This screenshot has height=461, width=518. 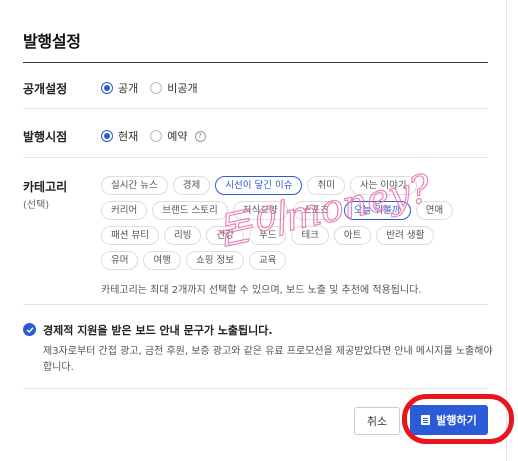 I want to click on dialog-title: 발행설정, so click(x=52, y=41).